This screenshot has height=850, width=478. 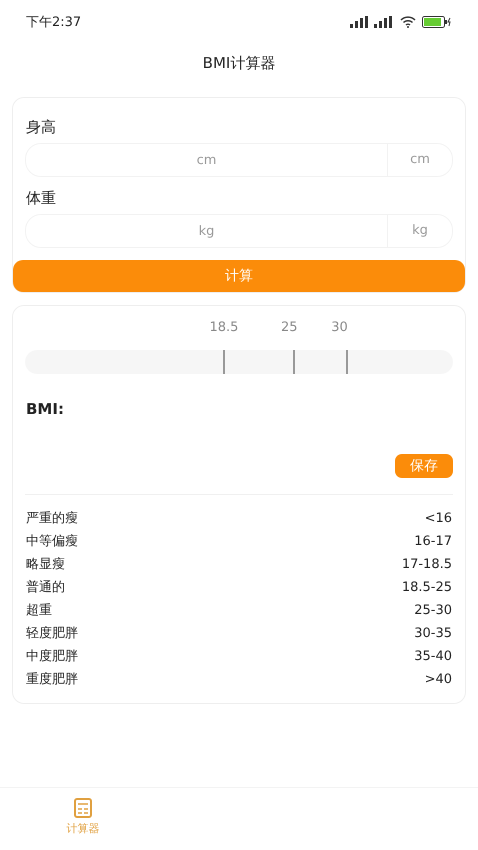 What do you see at coordinates (39, 611) in the screenshot?
I see `category-name: 超重` at bounding box center [39, 611].